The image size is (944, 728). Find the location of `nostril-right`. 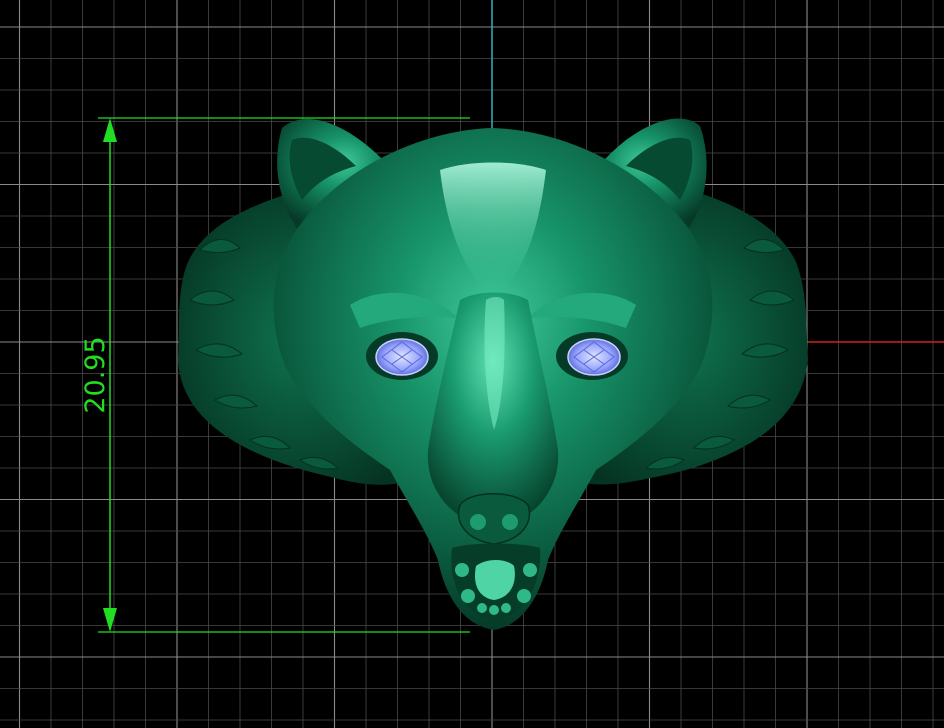

nostril-right is located at coordinates (510, 522).